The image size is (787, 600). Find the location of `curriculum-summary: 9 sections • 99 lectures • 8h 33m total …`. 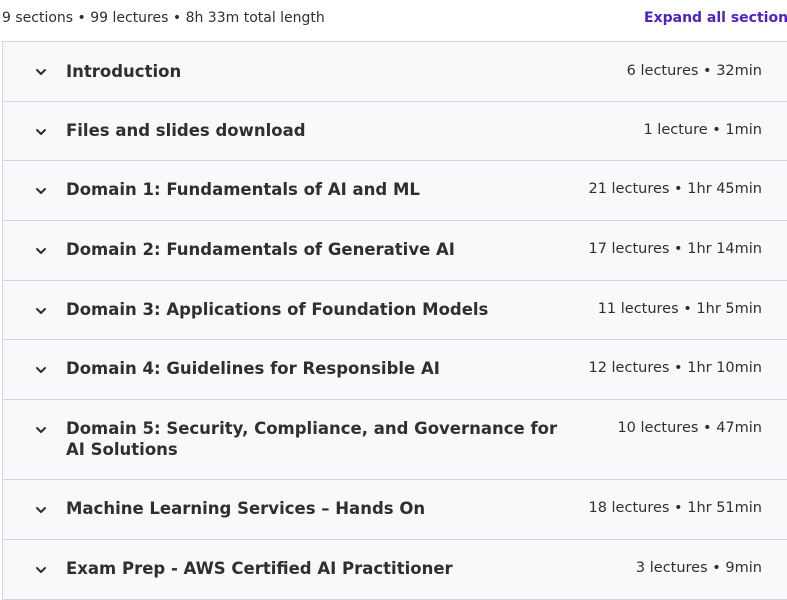

curriculum-summary: 9 sections • 99 lectures • 8h 33m total … is located at coordinates (163, 18).